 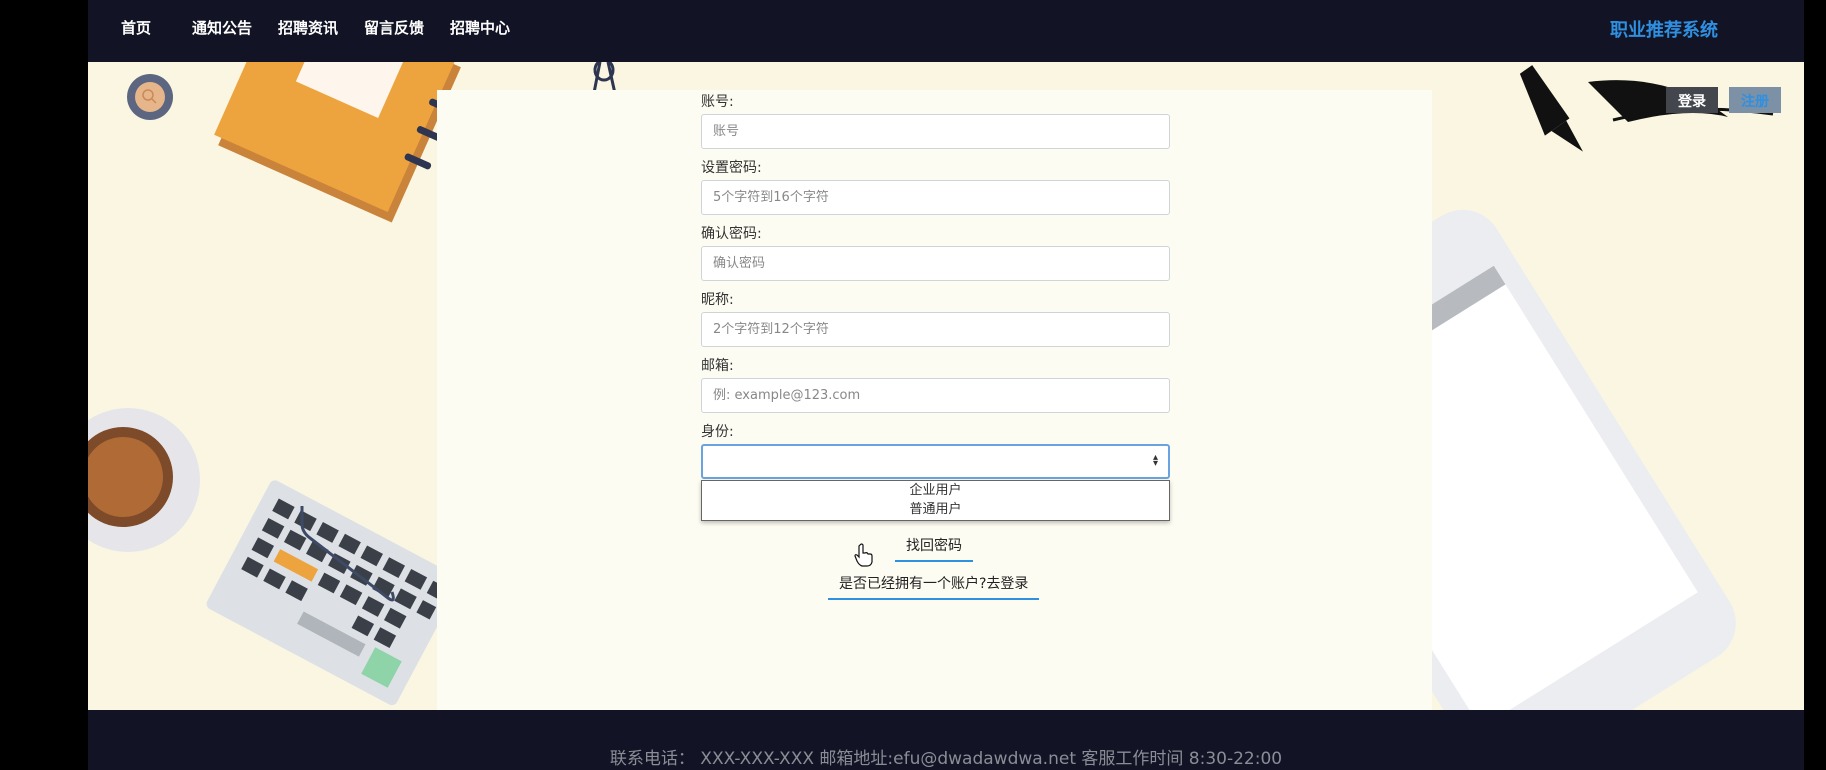 What do you see at coordinates (717, 366) in the screenshot?
I see `email-label: 邮箱:` at bounding box center [717, 366].